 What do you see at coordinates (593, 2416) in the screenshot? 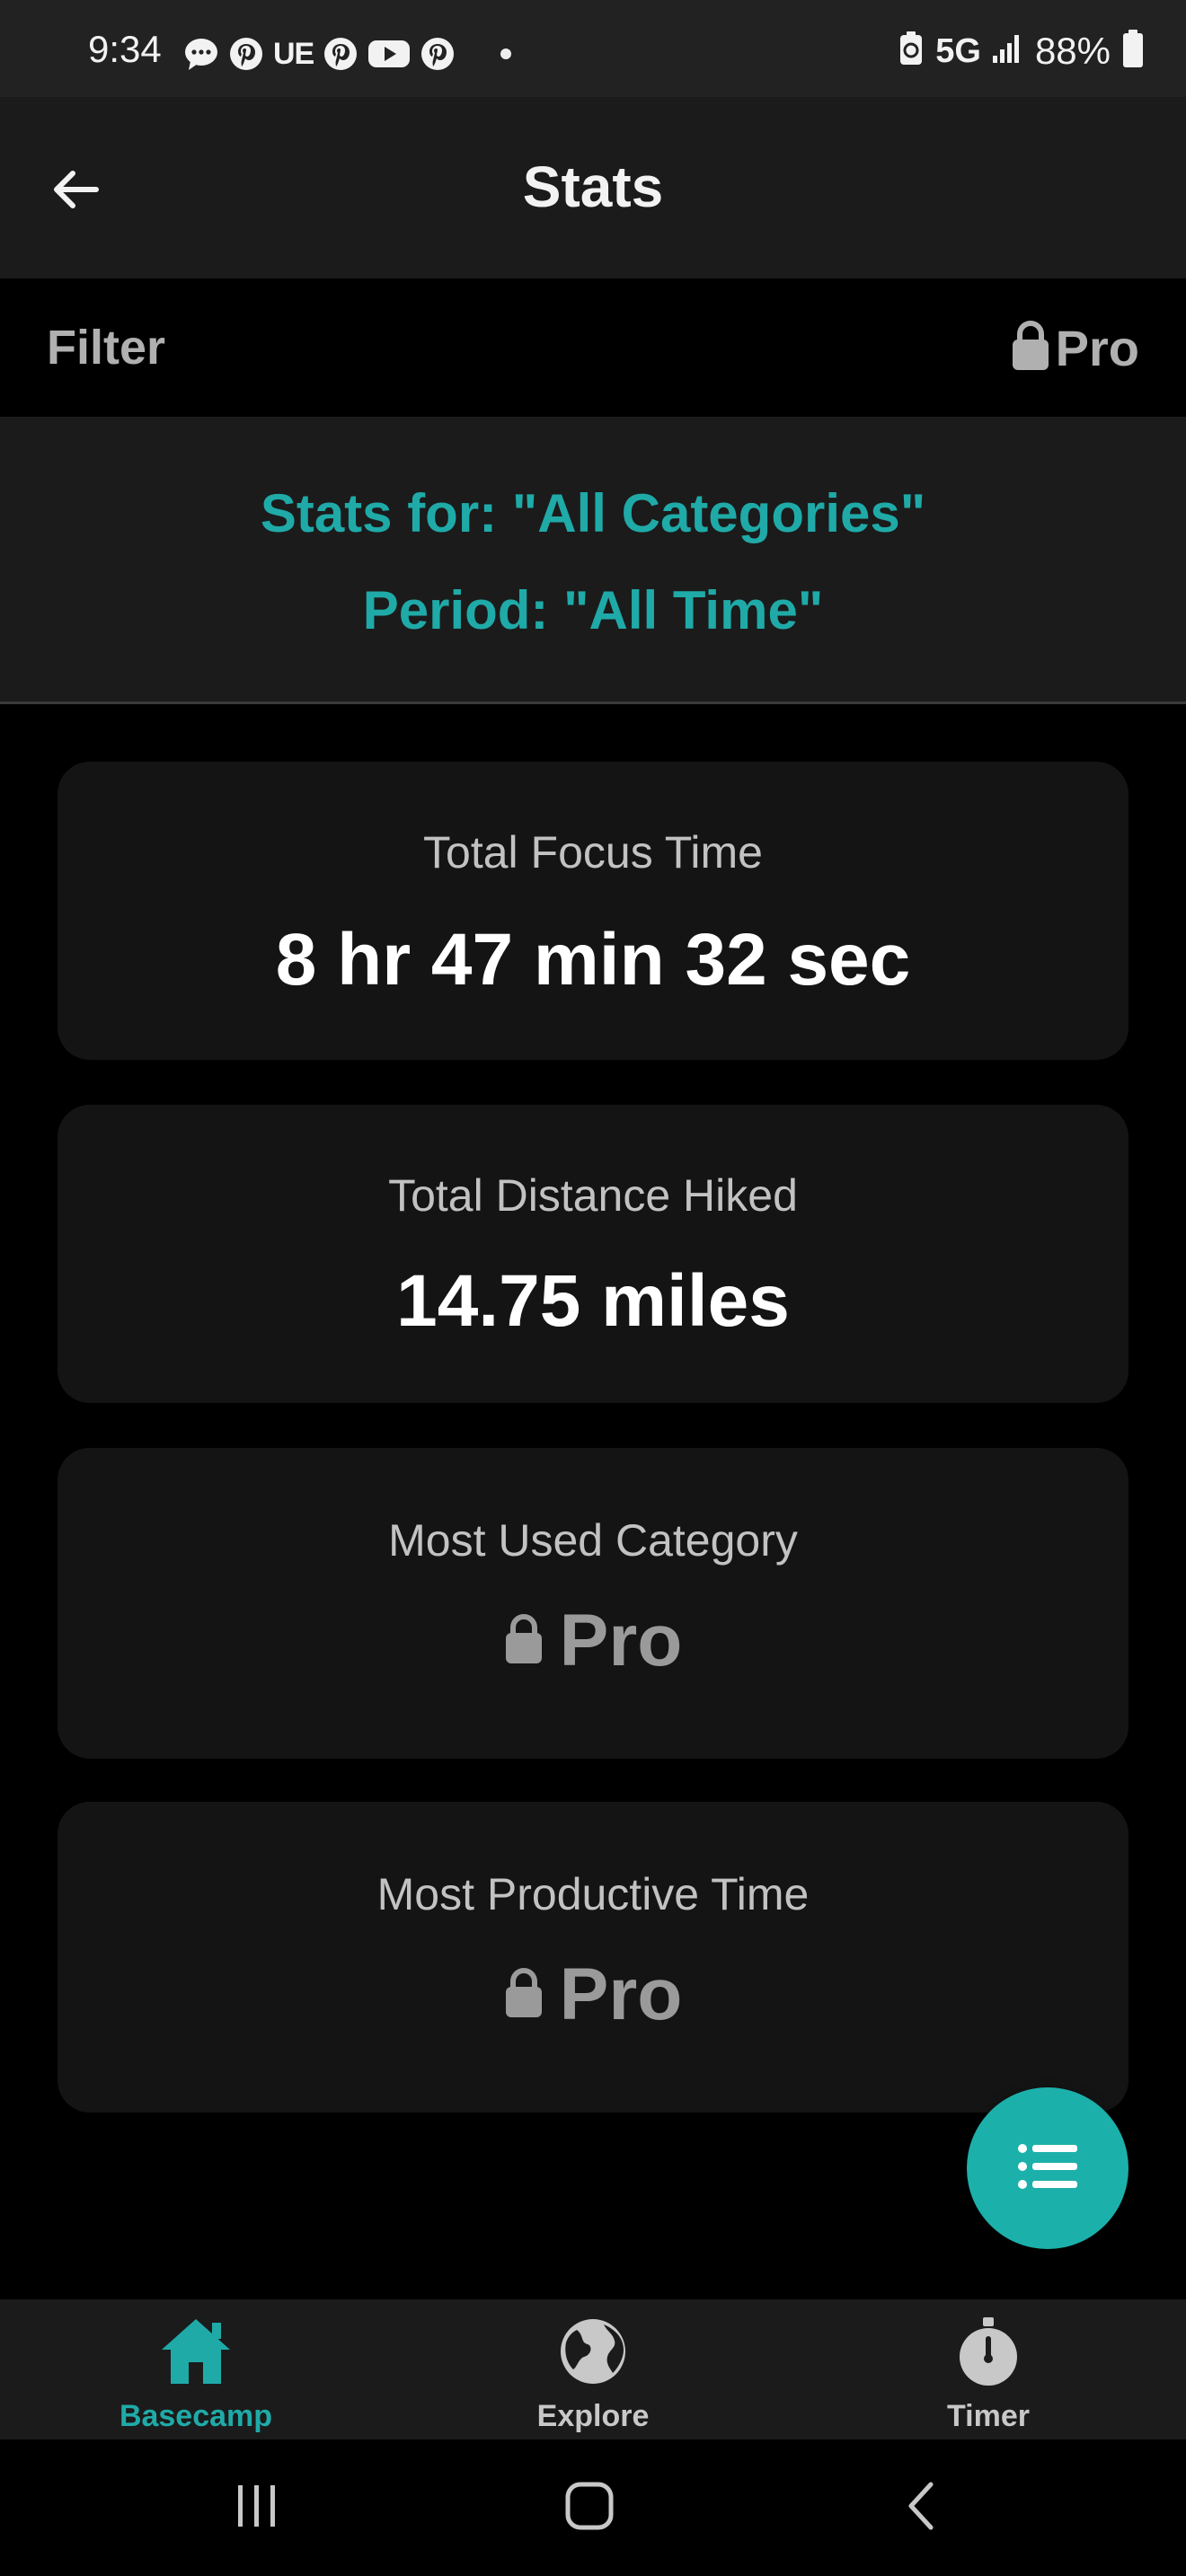
I see `nav-label: Explore` at bounding box center [593, 2416].